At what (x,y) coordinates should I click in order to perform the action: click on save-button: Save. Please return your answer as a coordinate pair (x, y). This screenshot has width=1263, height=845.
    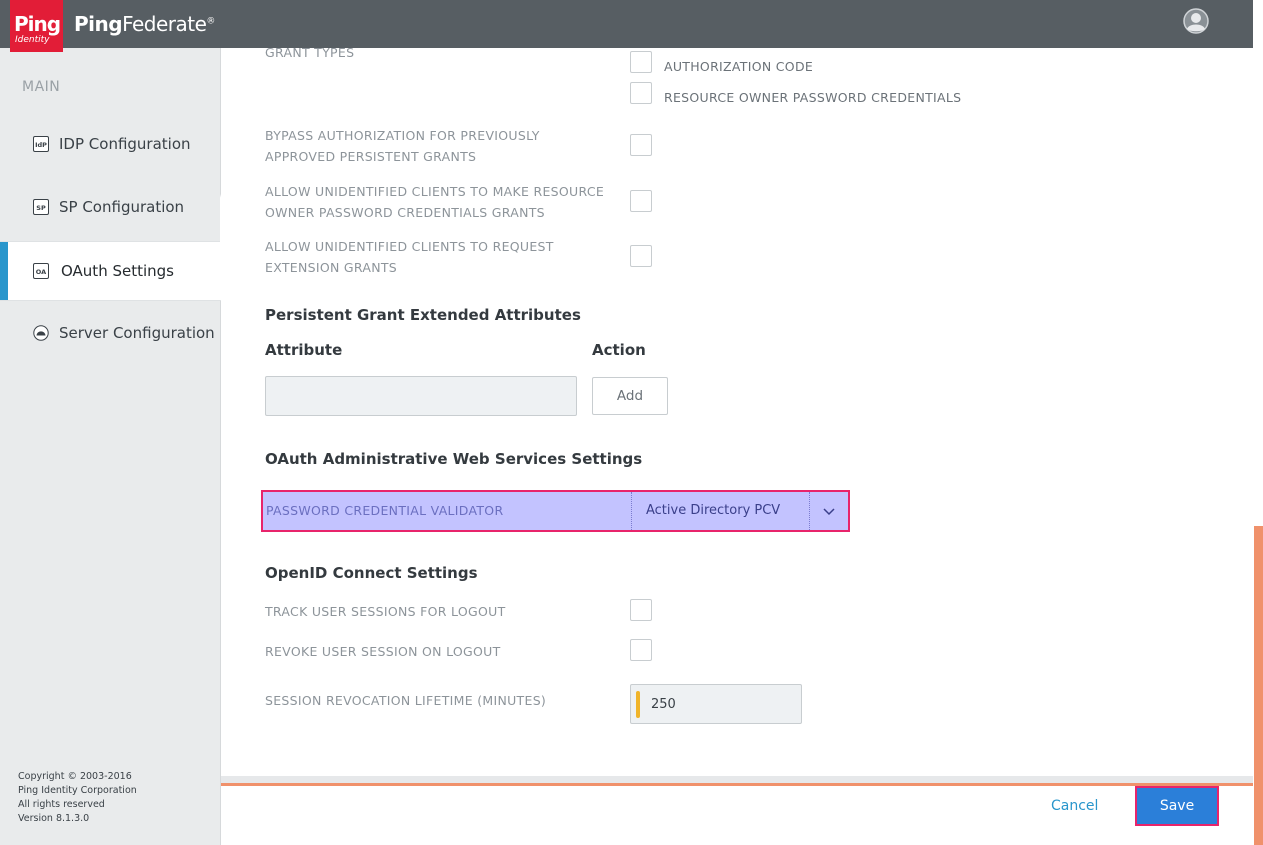
    Looking at the image, I should click on (1177, 806).